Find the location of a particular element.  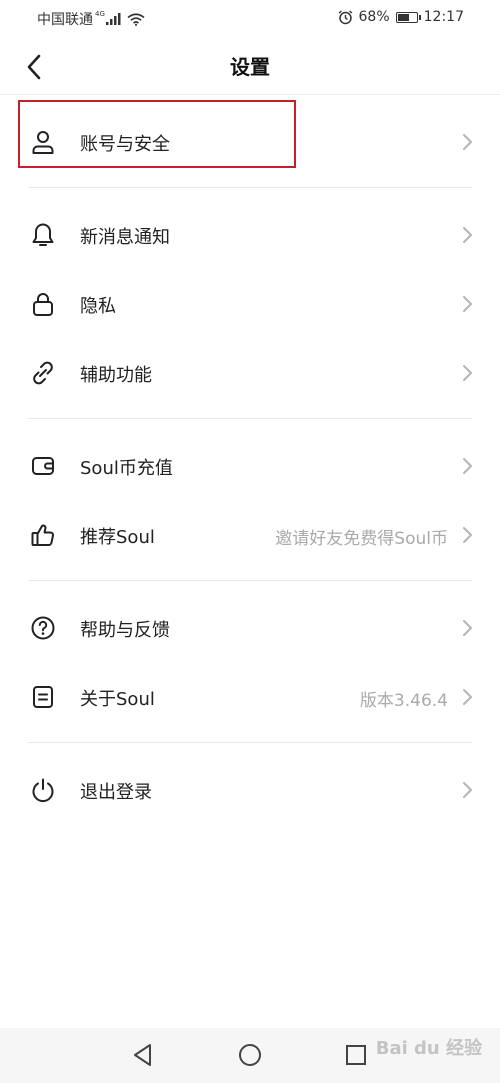

watermark: Bai du 经验 is located at coordinates (428, 1048).